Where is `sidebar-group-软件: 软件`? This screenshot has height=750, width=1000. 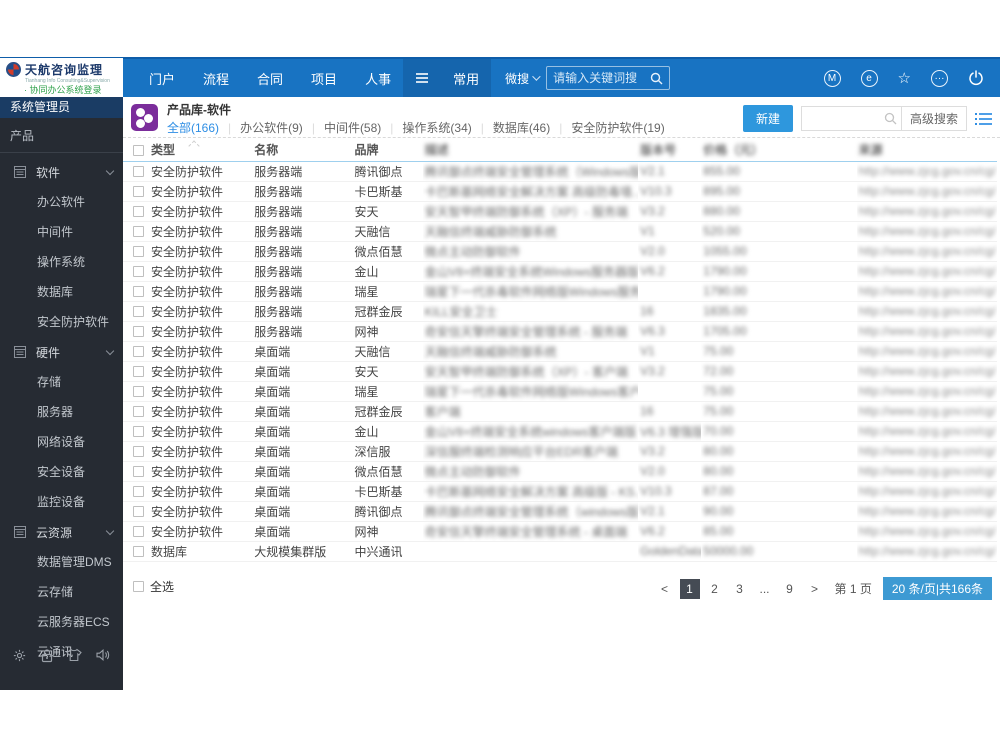 sidebar-group-软件: 软件 is located at coordinates (61, 172).